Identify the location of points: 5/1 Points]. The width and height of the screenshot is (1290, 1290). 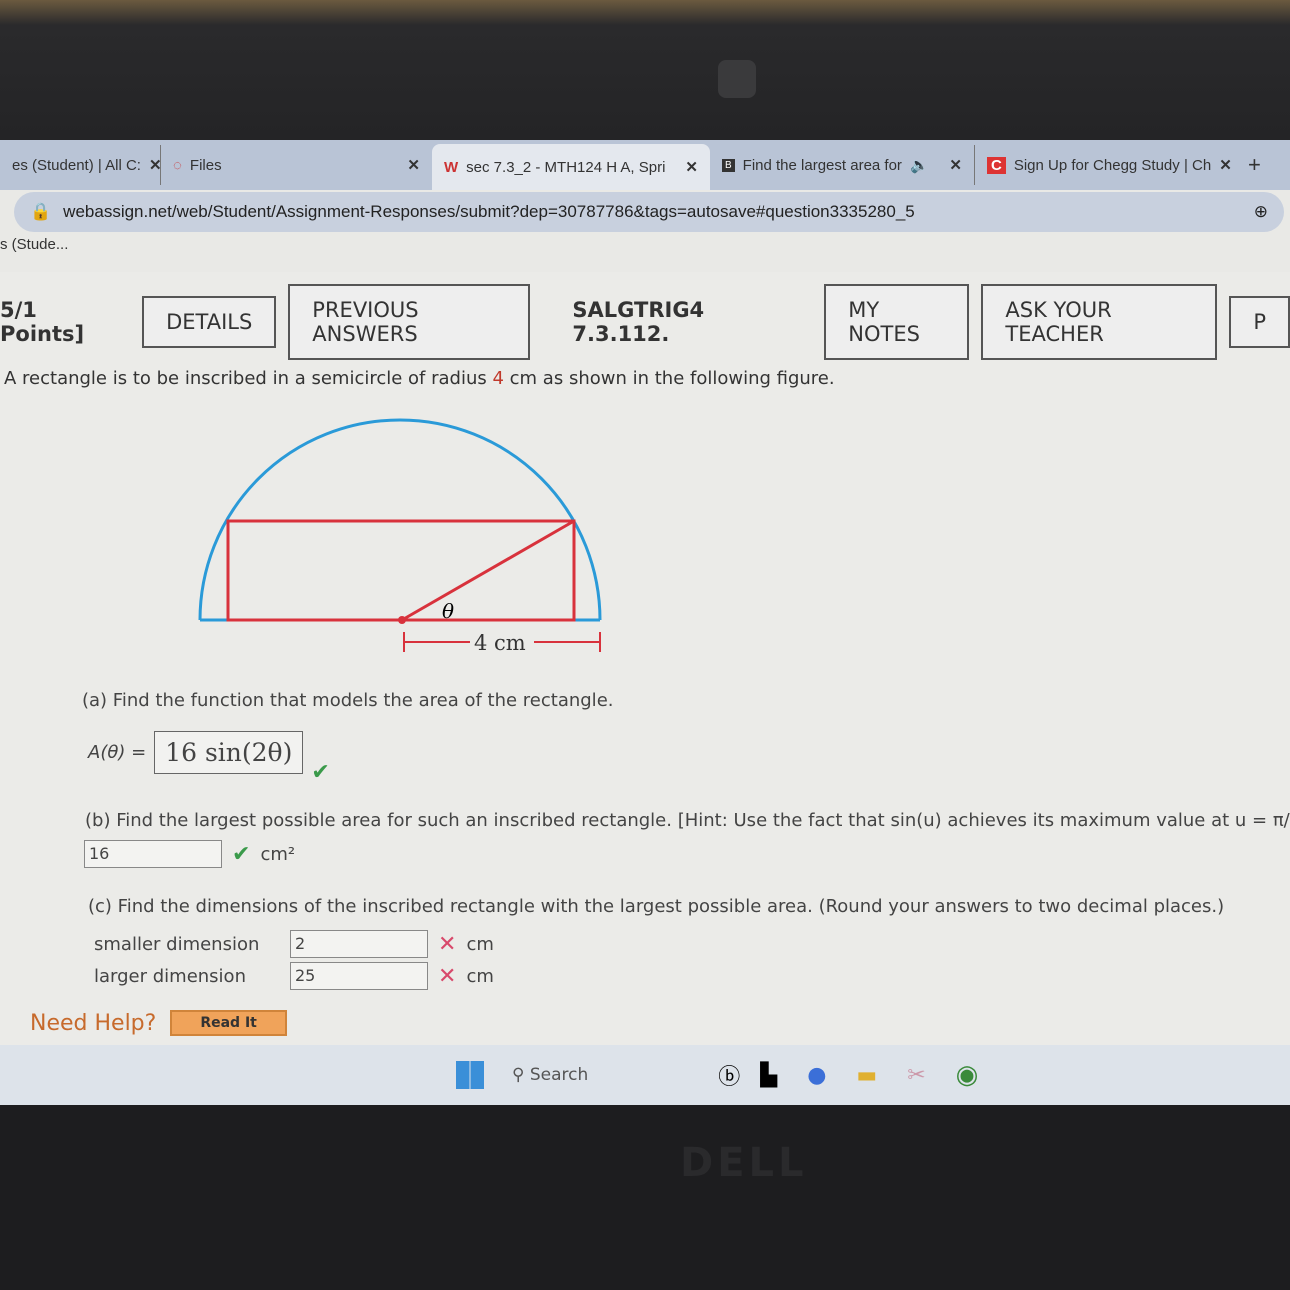
(42, 322).